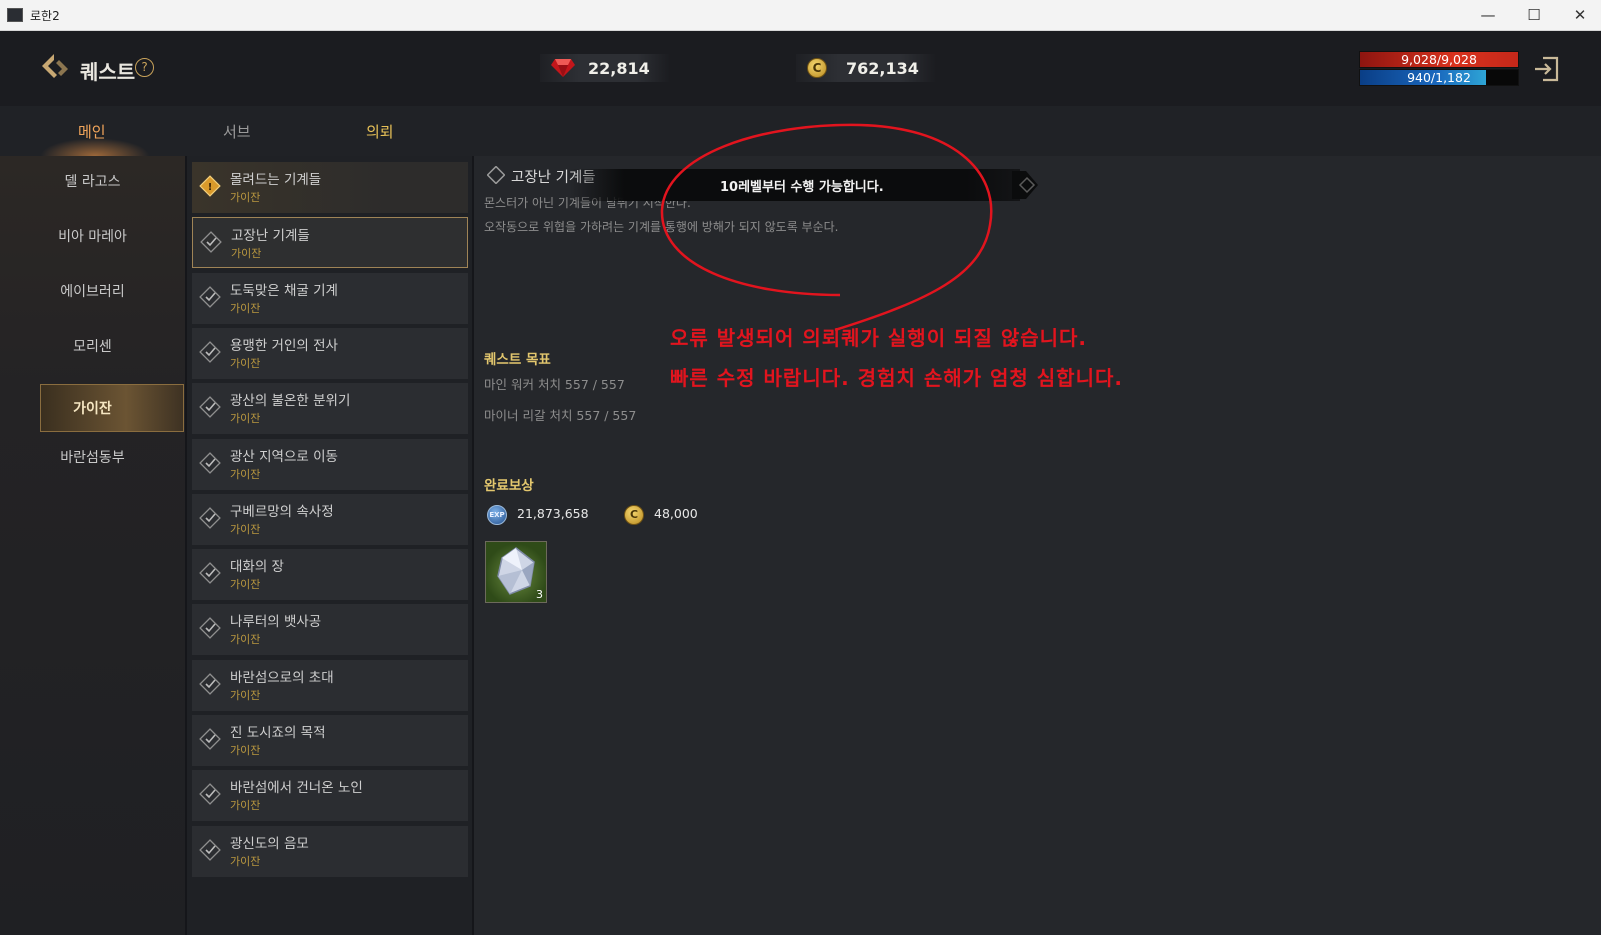  What do you see at coordinates (509, 486) in the screenshot?
I see `reward-header: 완료보상` at bounding box center [509, 486].